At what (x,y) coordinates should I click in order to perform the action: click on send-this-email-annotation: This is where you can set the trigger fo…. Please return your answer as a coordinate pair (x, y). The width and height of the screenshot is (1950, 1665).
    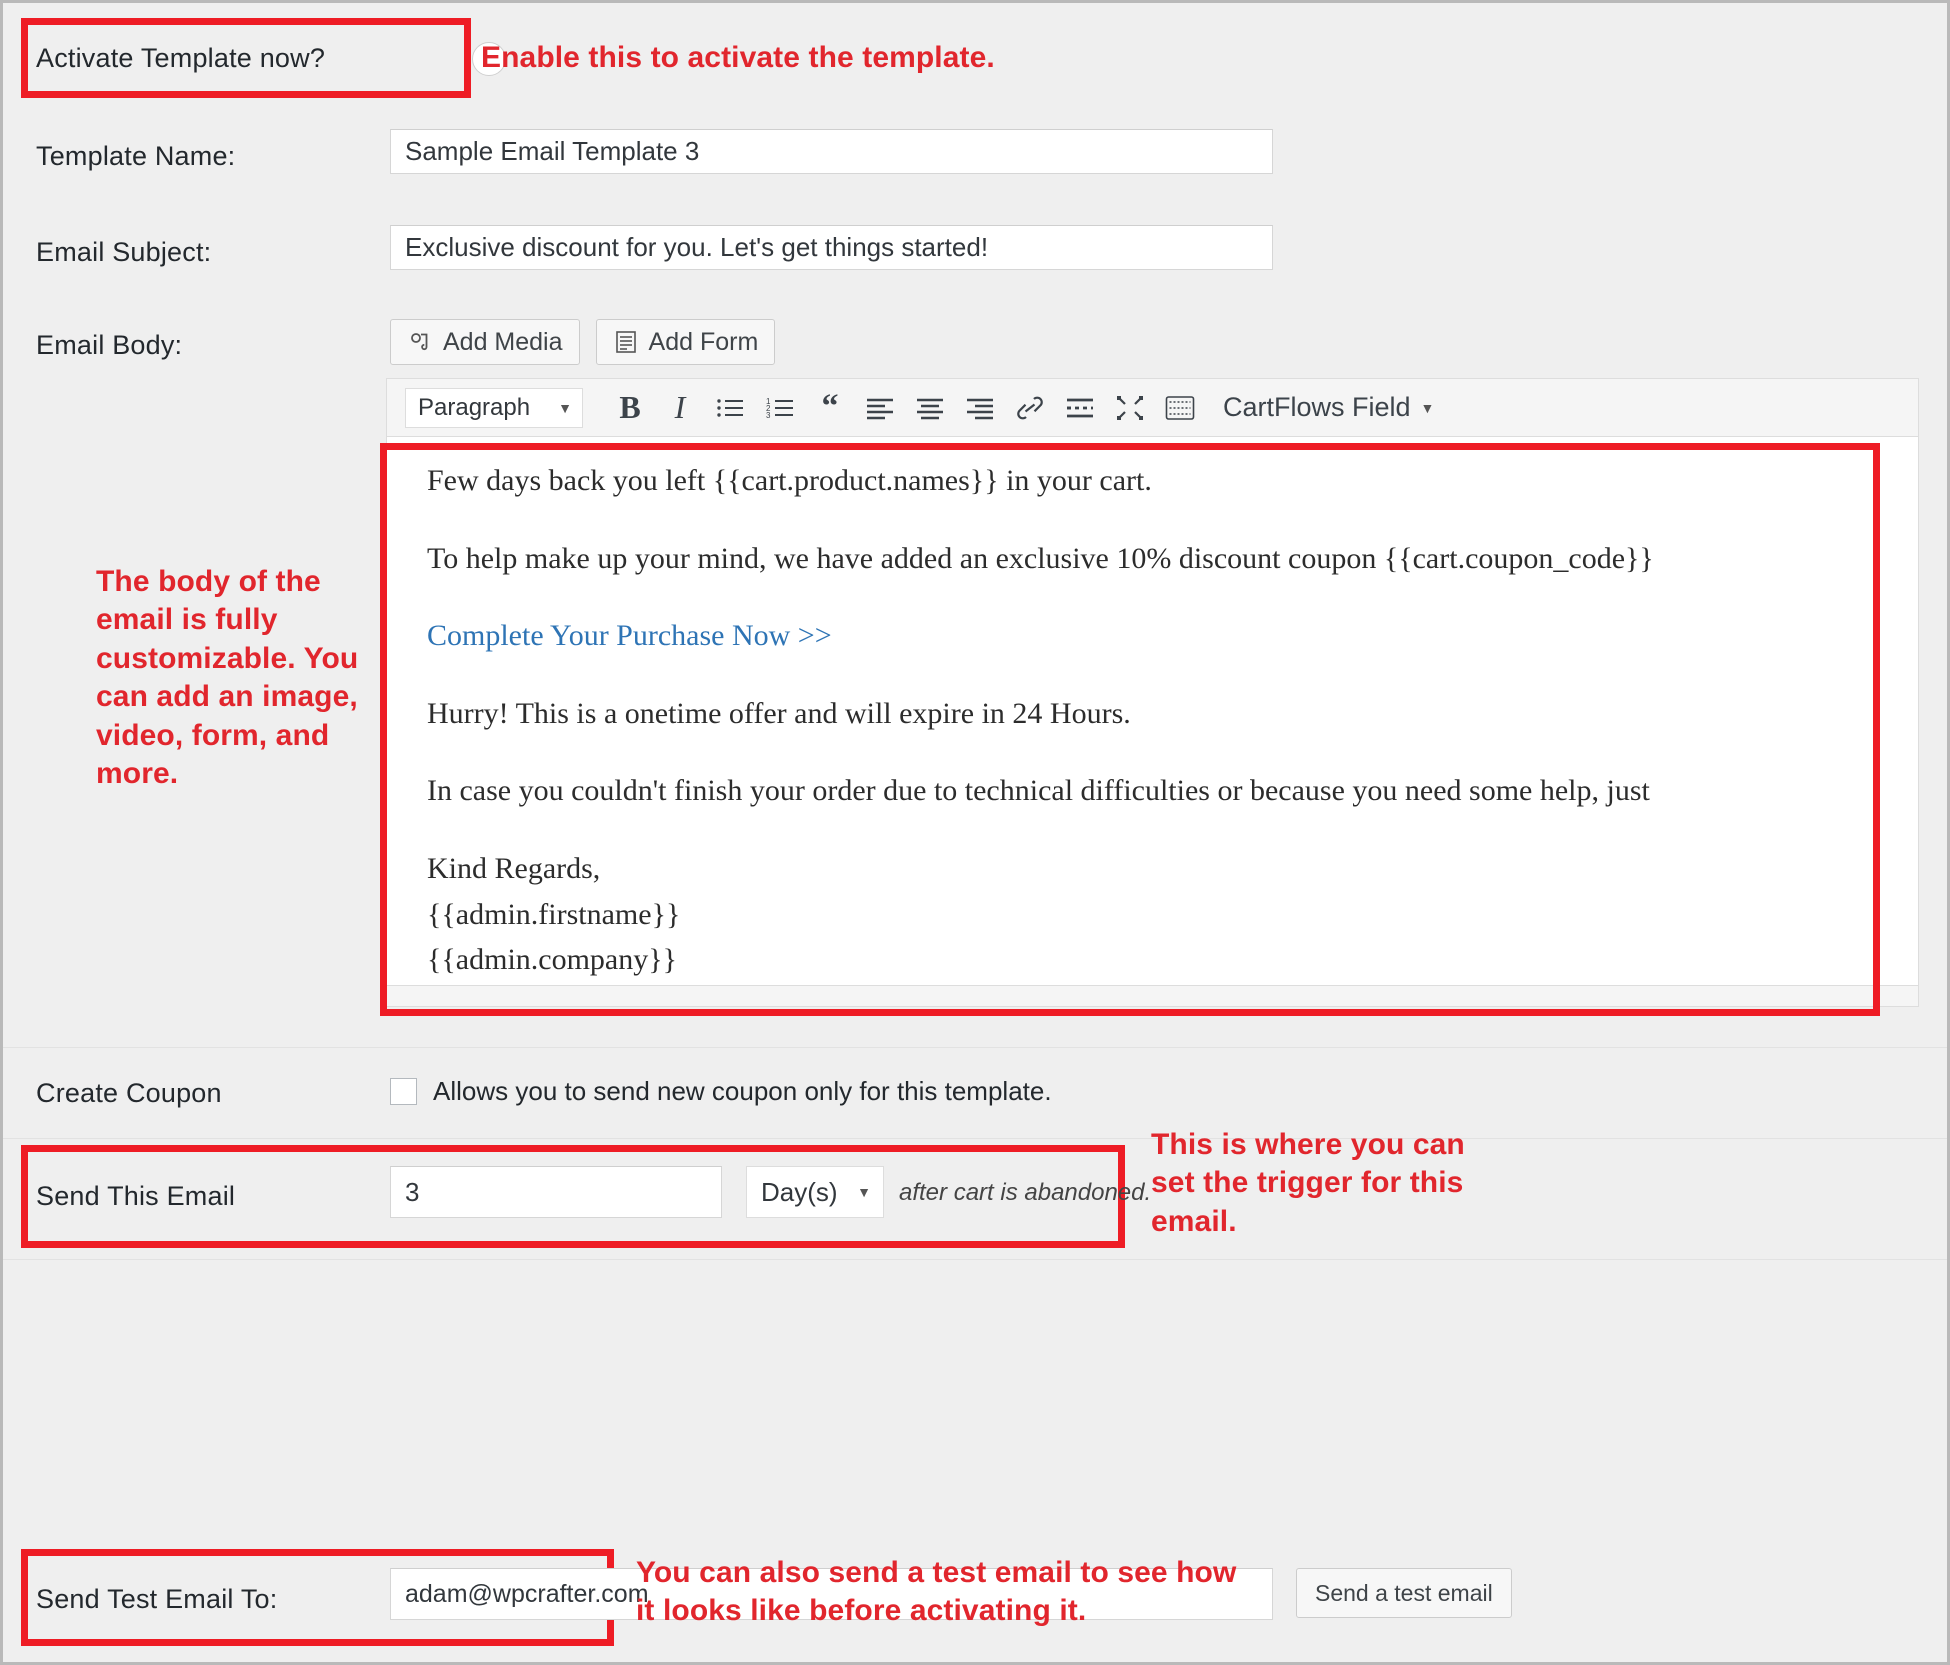
    Looking at the image, I should click on (1308, 1183).